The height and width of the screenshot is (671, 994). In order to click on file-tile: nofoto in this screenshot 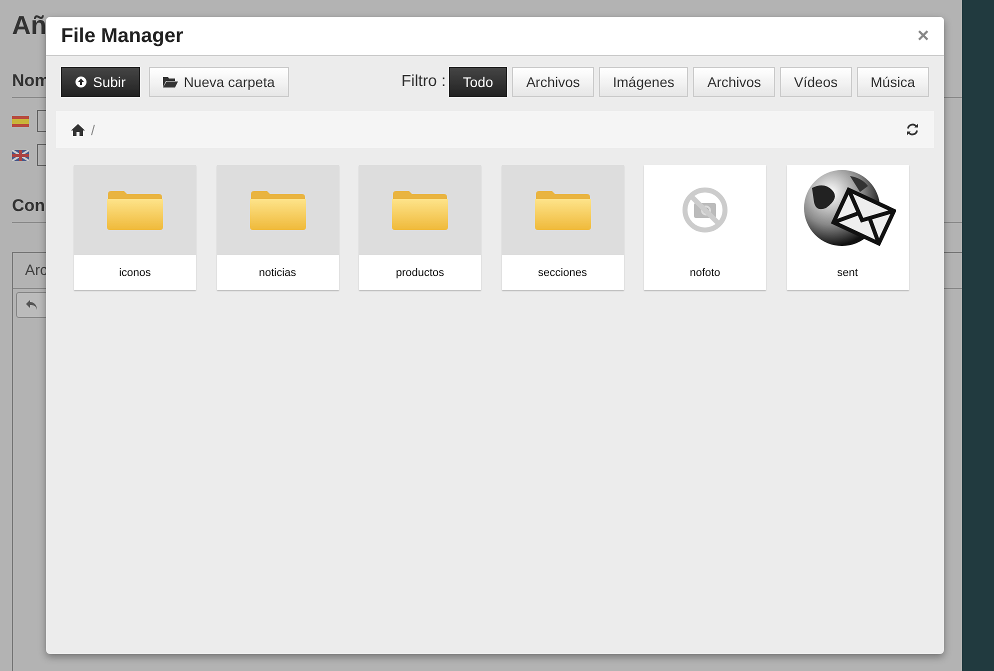, I will do `click(705, 227)`.